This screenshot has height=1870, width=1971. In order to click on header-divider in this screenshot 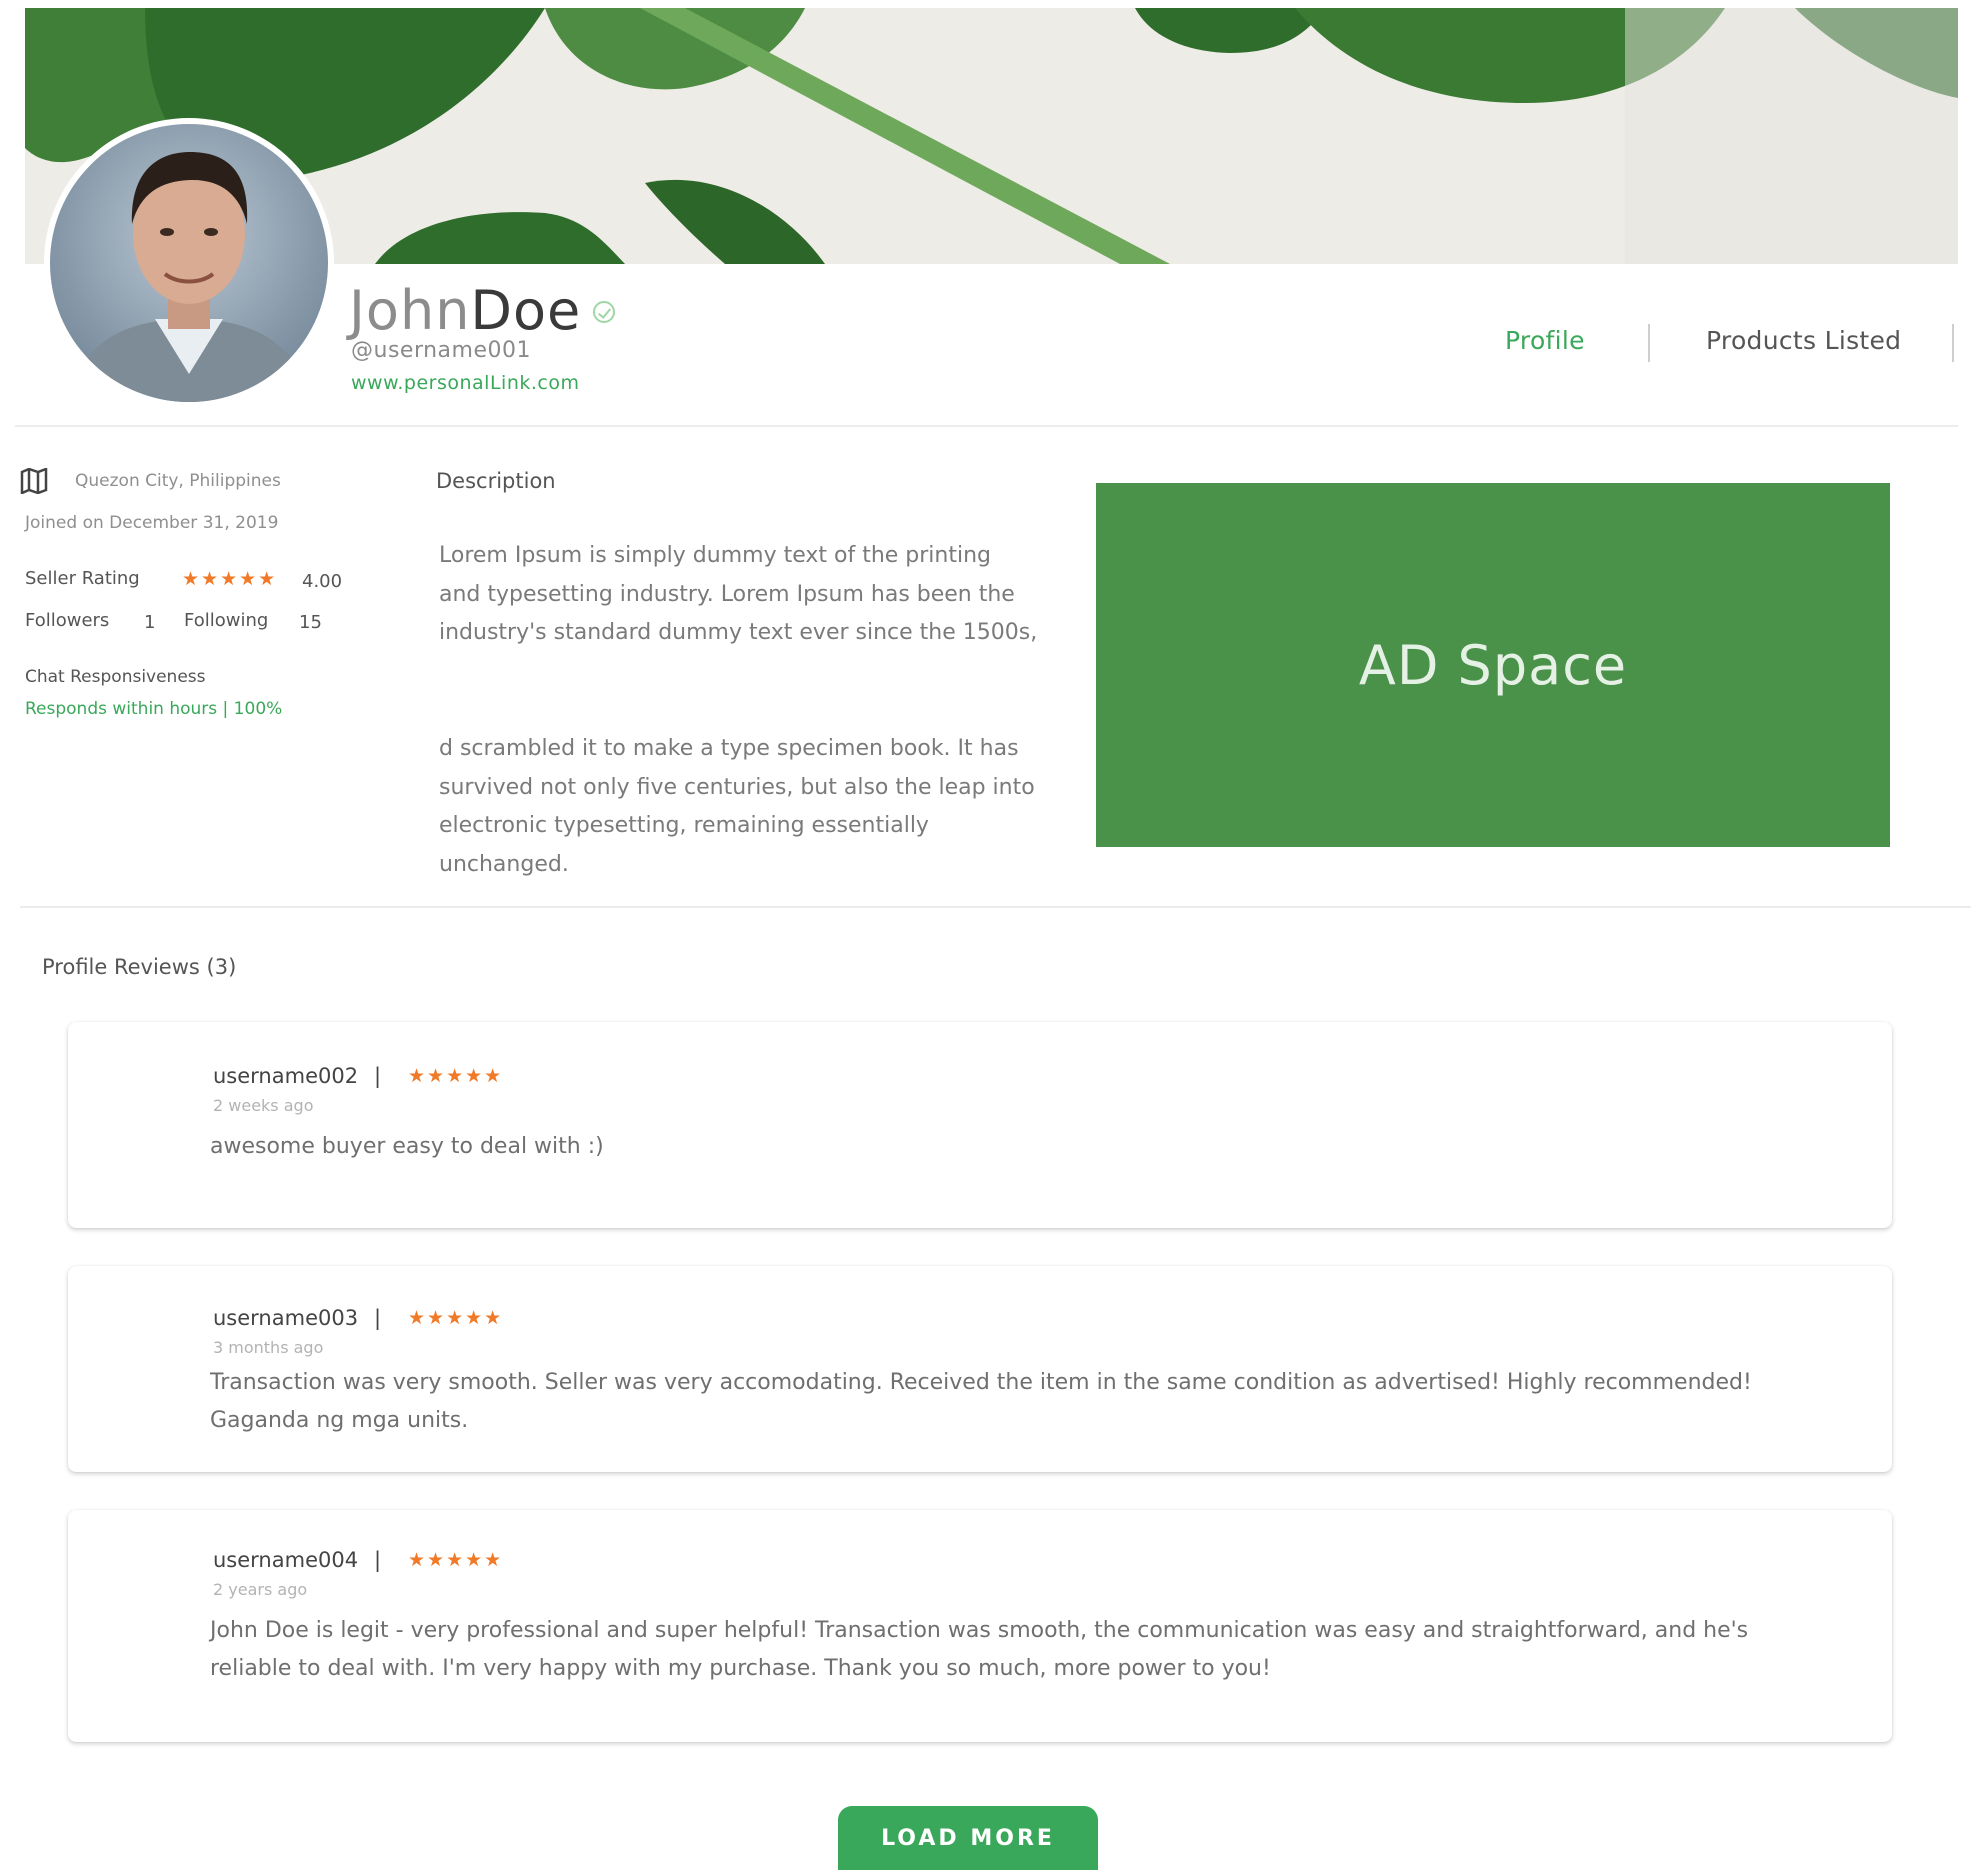, I will do `click(986, 426)`.